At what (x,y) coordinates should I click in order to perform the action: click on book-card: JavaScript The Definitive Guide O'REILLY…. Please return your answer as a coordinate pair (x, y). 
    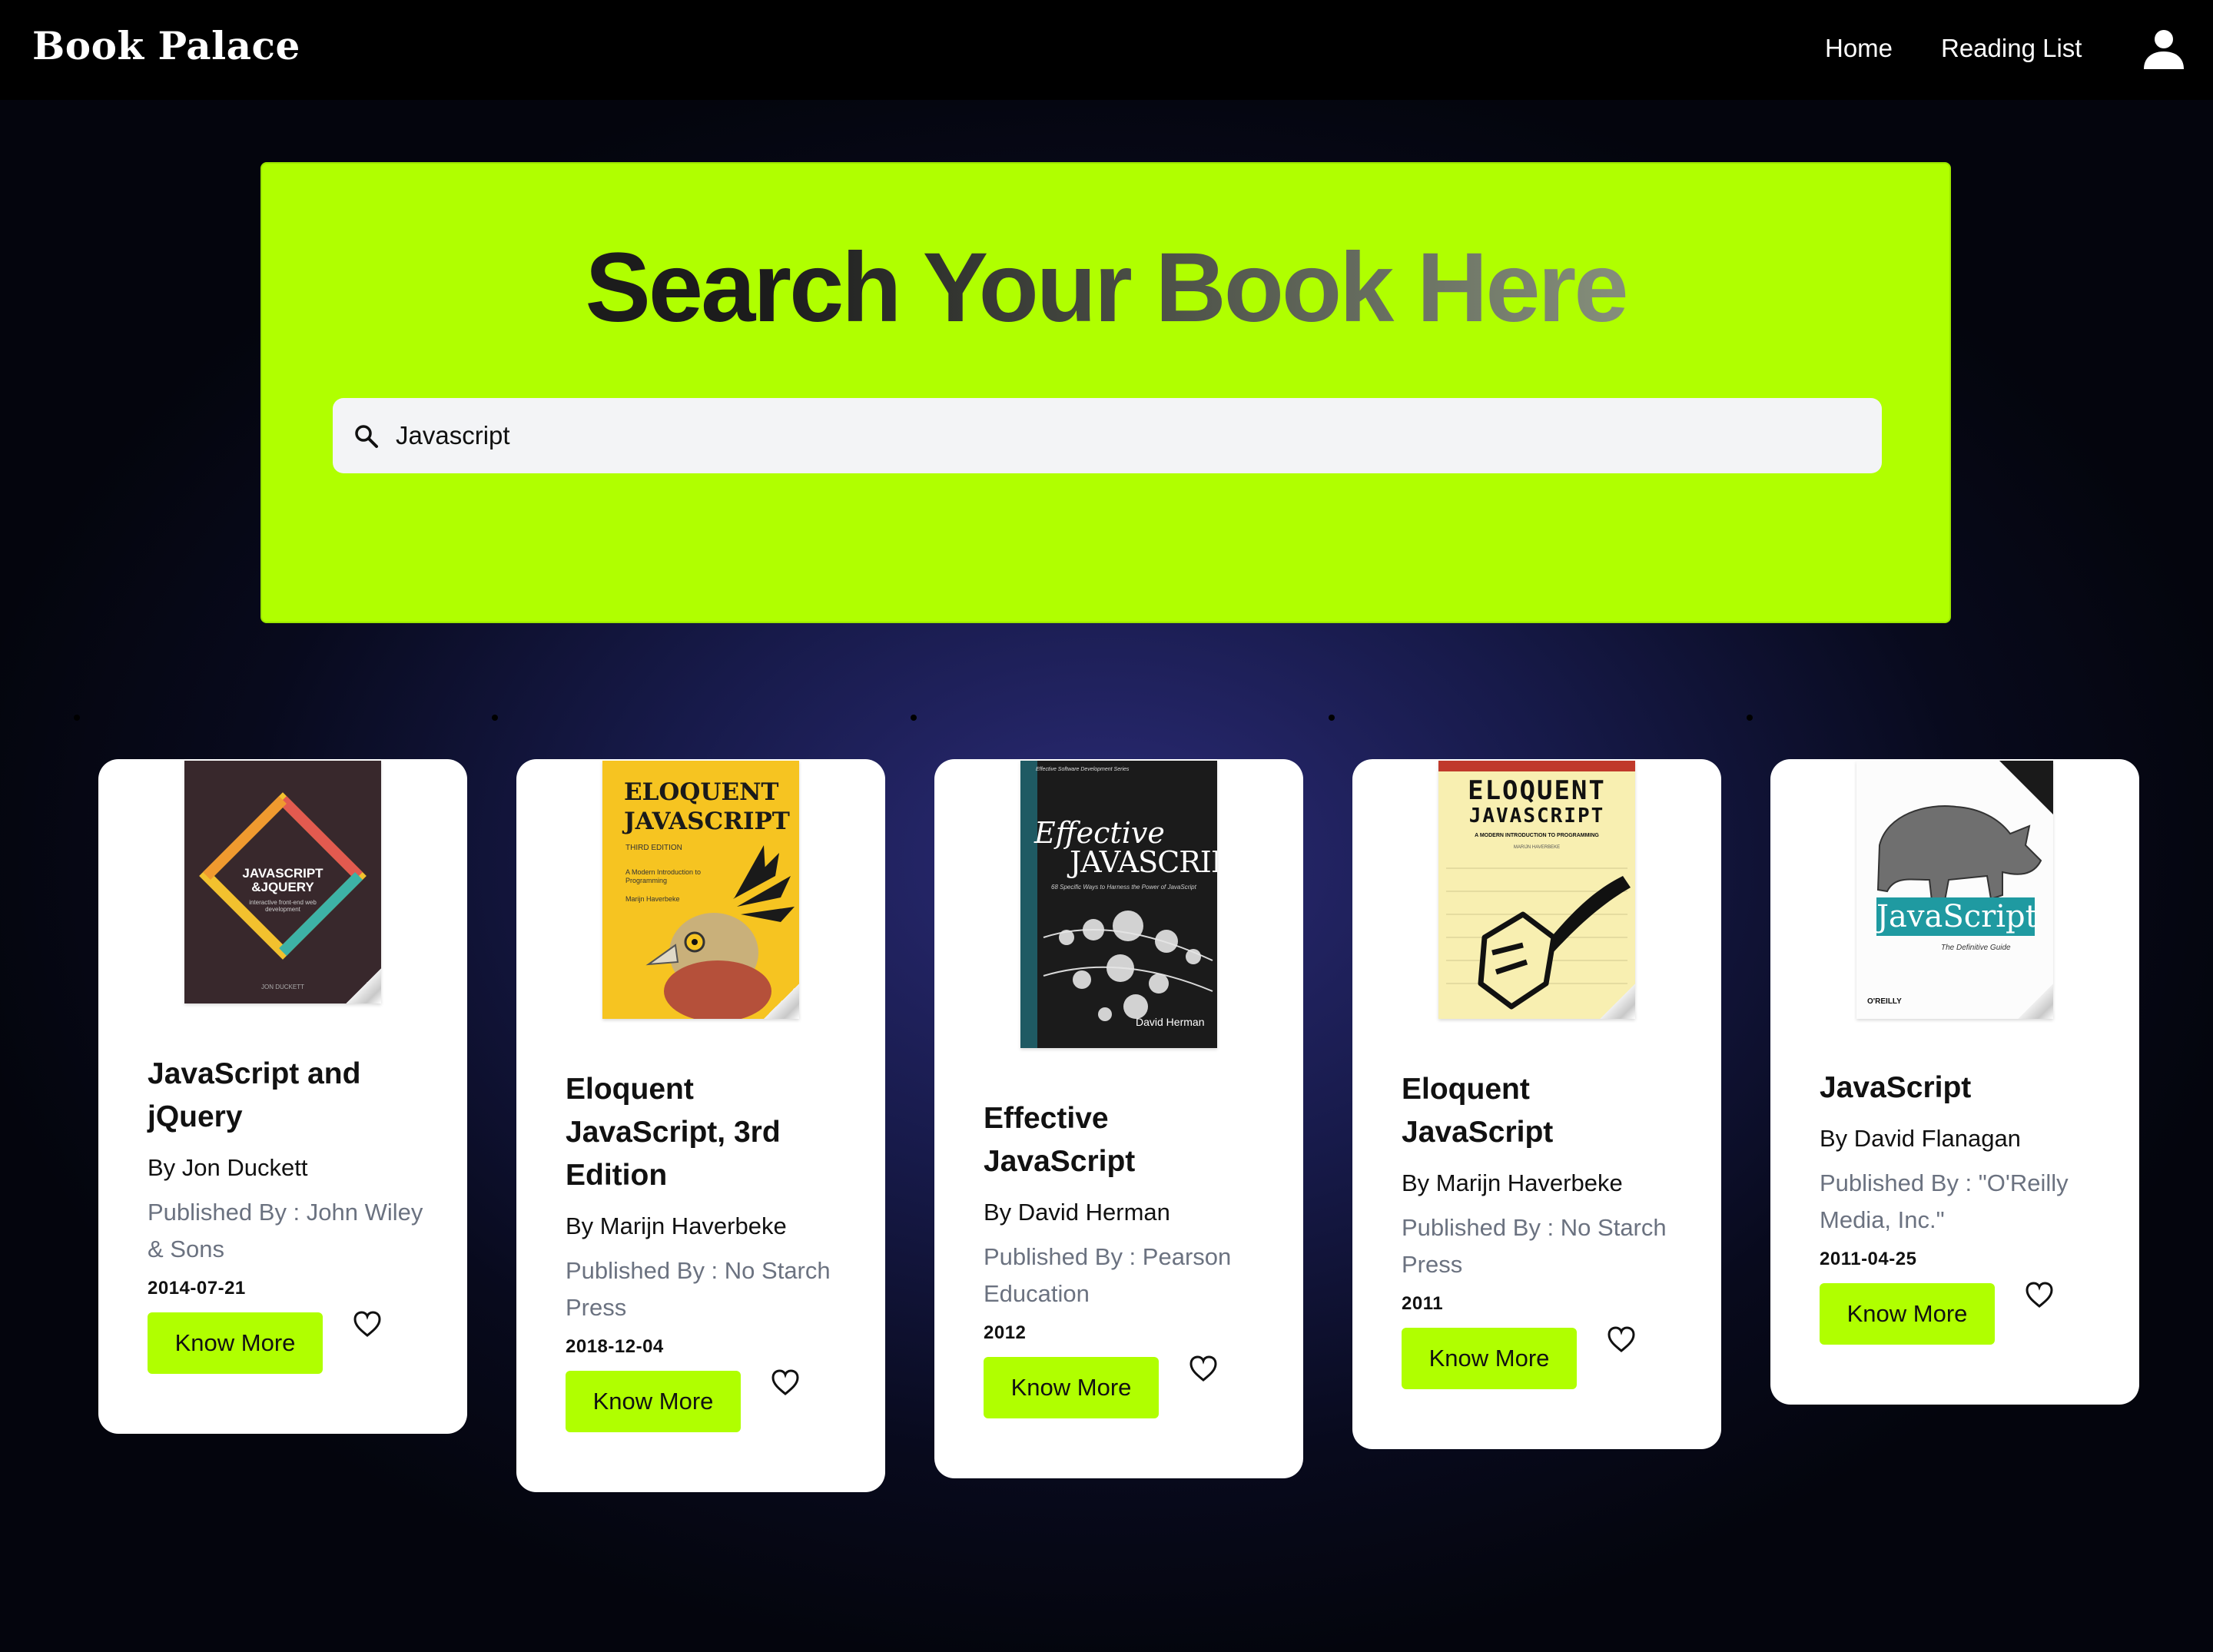
    Looking at the image, I should click on (1955, 1082).